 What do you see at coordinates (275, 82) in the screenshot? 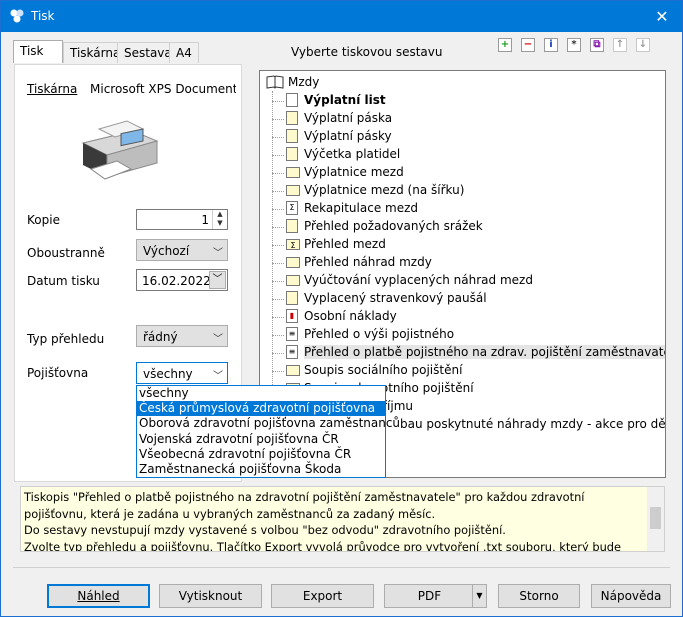
I see `book-icon` at bounding box center [275, 82].